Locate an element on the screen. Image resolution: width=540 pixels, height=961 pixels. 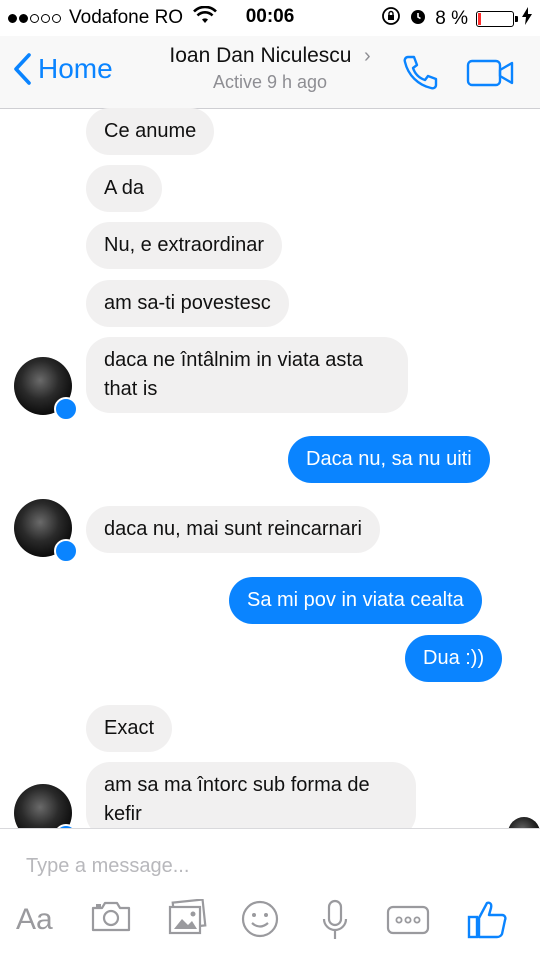
message-bubble-incoming: am sa ma întorc sub forma de kefir is located at coordinates (251, 795).